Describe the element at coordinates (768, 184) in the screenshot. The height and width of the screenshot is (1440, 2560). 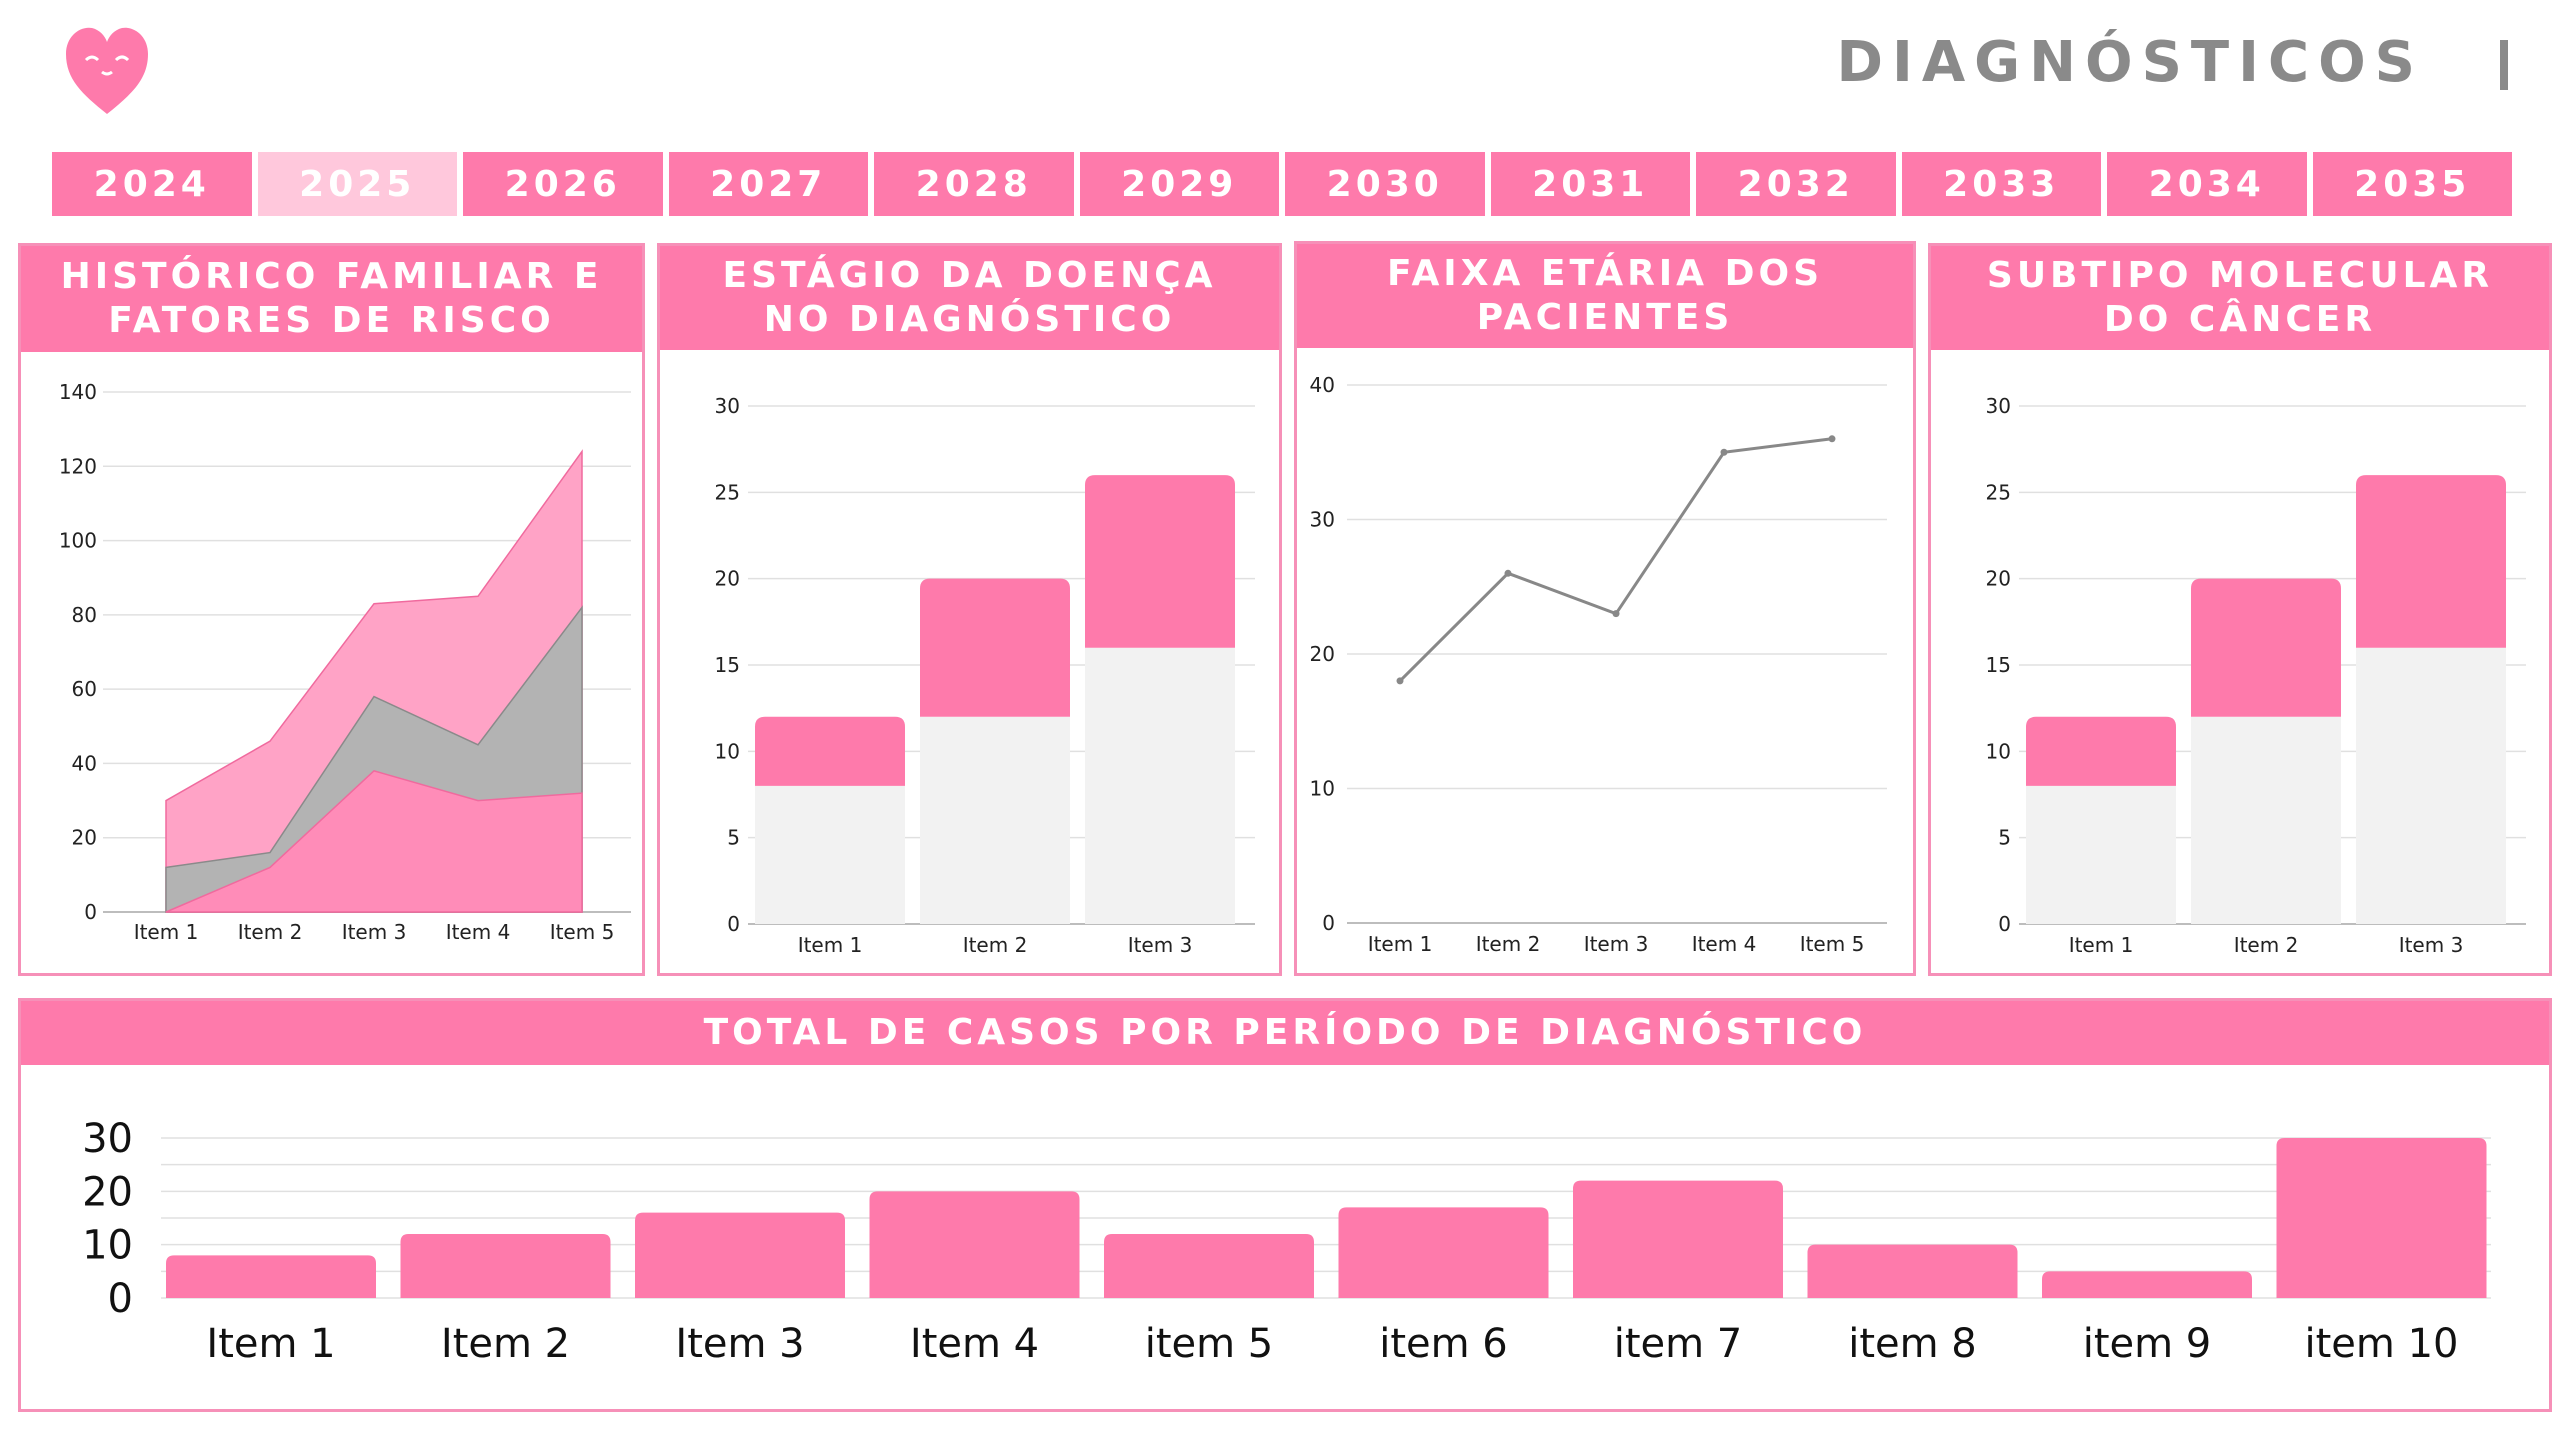
I see `tab-year-2027: 2027` at that location.